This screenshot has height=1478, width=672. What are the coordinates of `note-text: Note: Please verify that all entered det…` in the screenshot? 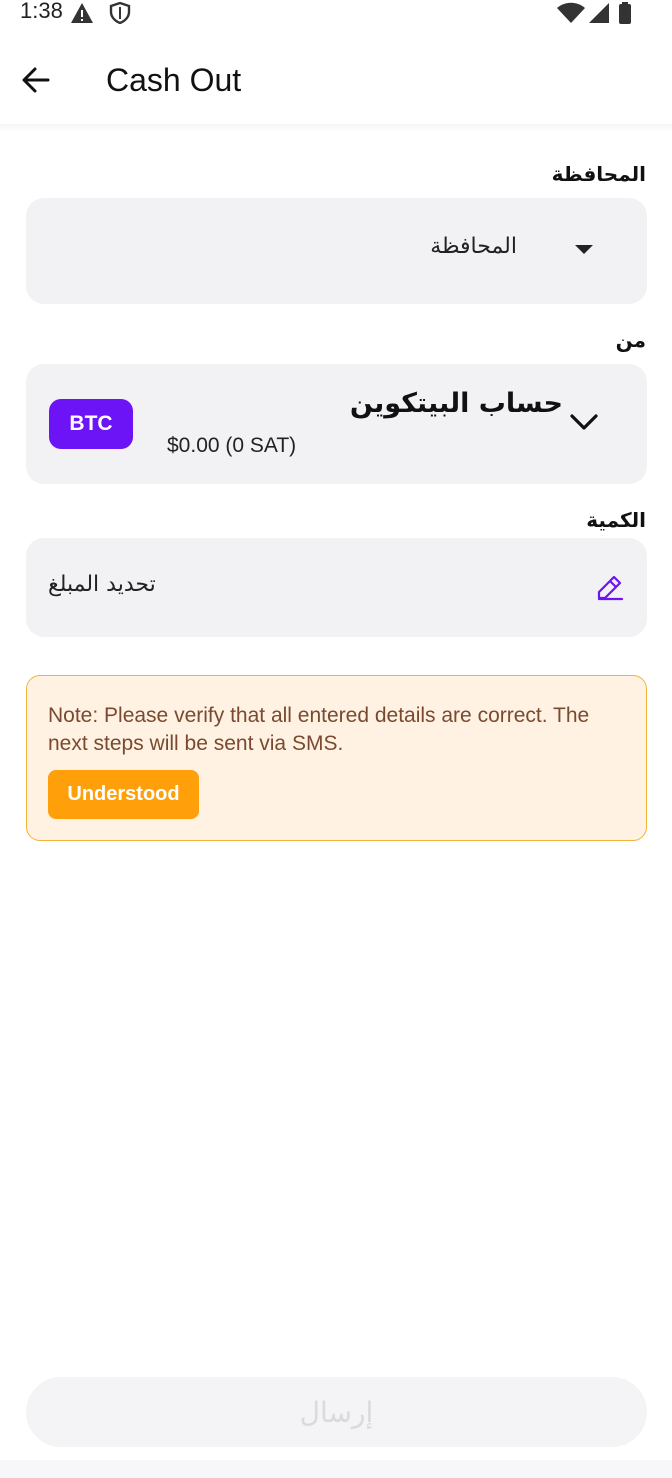 It's located at (319, 729).